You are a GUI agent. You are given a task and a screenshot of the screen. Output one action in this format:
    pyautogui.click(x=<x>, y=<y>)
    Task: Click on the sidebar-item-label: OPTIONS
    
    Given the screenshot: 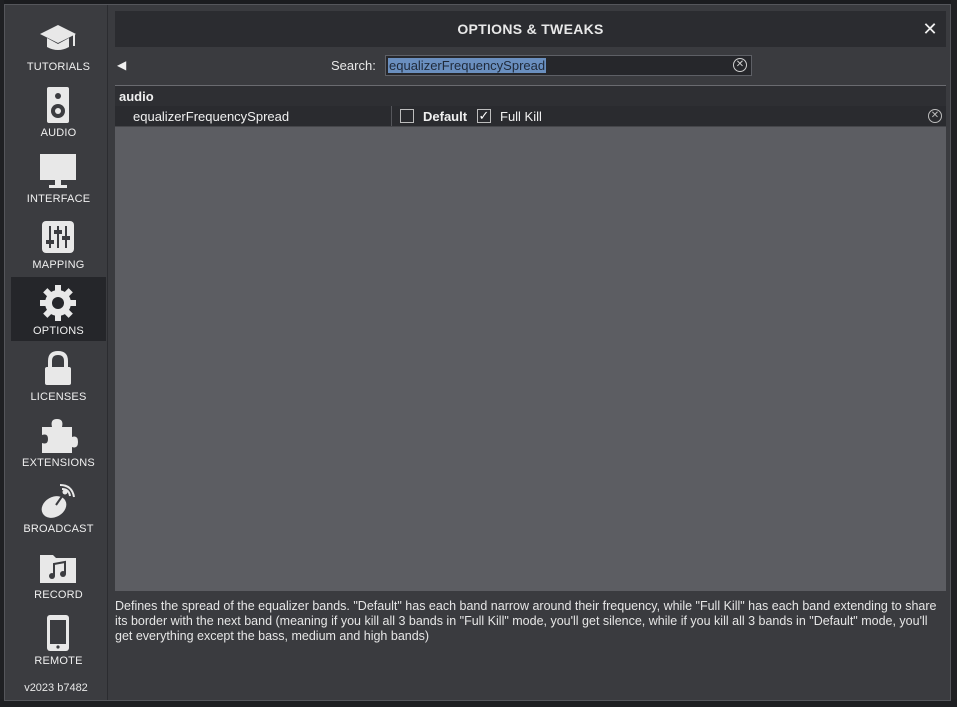 What is the action you would take?
    pyautogui.click(x=58, y=331)
    